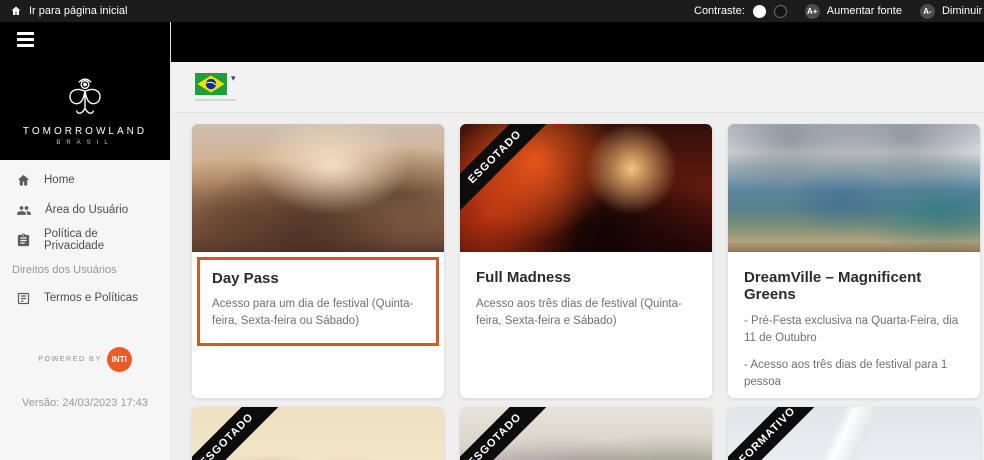 Image resolution: width=984 pixels, height=460 pixels. I want to click on sidebar-item-privacy-policy: Política de Privacidade, so click(85, 240).